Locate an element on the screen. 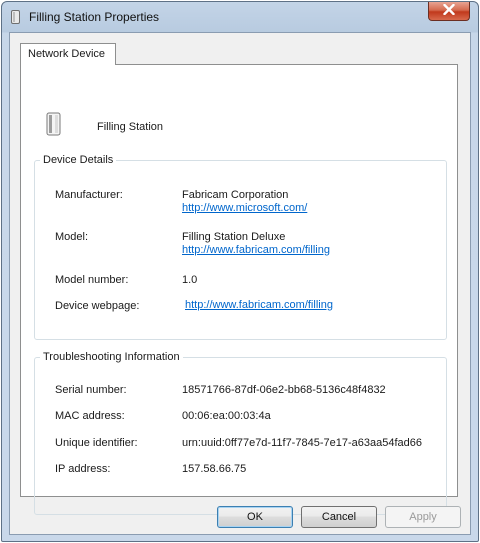  serial-value: 18571766-87df-06e2-bb68-5136c48f4832 is located at coordinates (284, 390).